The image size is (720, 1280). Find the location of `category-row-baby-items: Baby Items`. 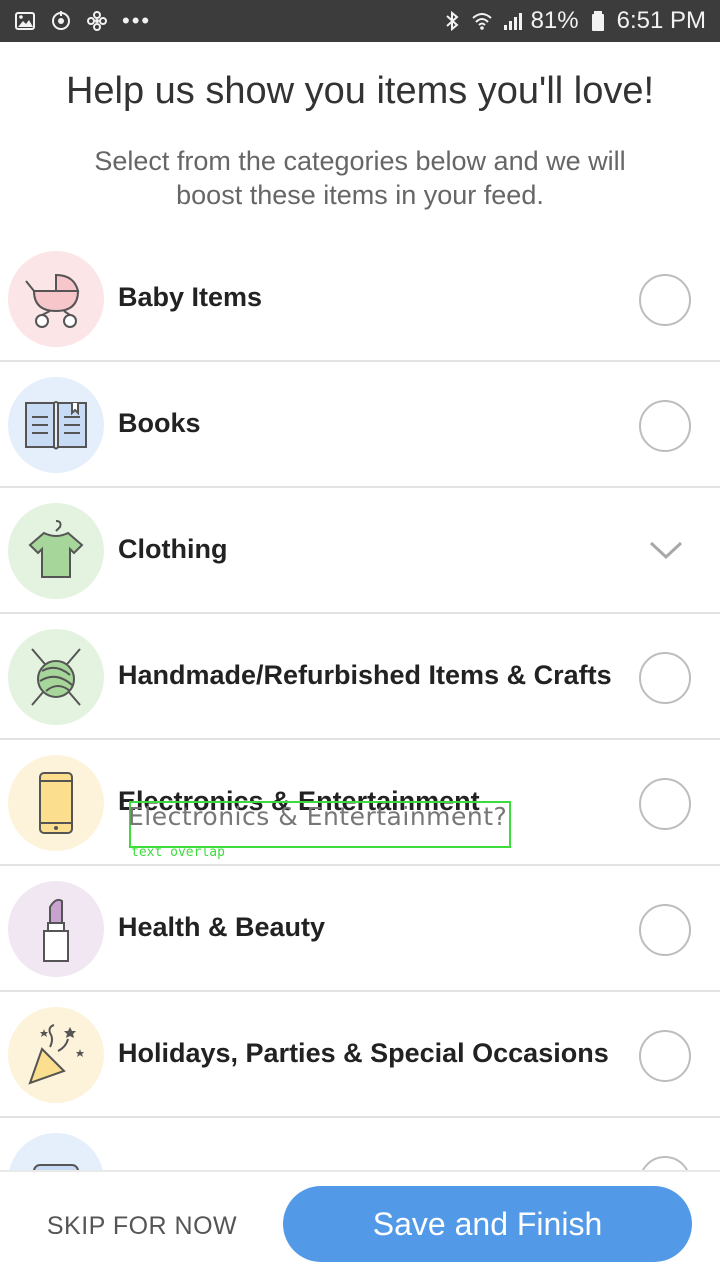

category-row-baby-items: Baby Items is located at coordinates (360, 299).